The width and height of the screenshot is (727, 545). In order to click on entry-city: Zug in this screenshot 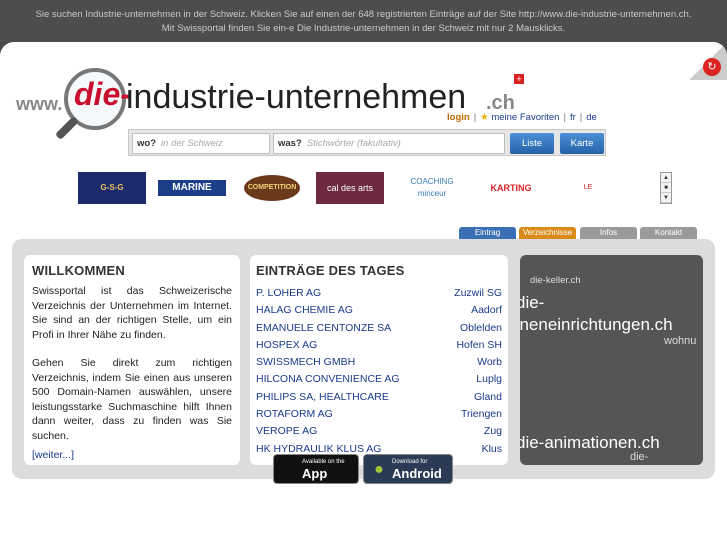, I will do `click(493, 431)`.